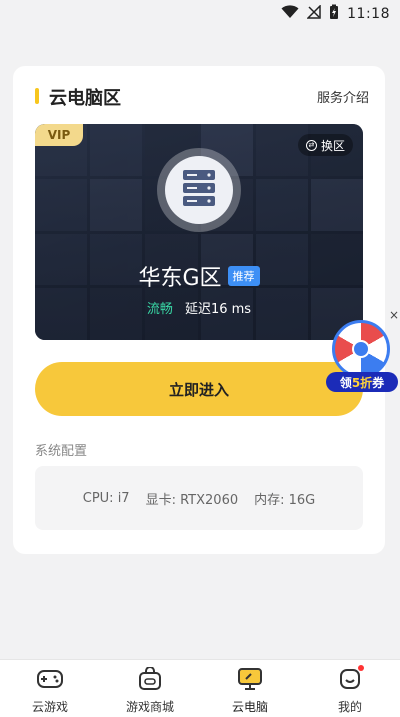 The width and height of the screenshot is (400, 717). I want to click on enter-now-button: 立即进入, so click(199, 389).